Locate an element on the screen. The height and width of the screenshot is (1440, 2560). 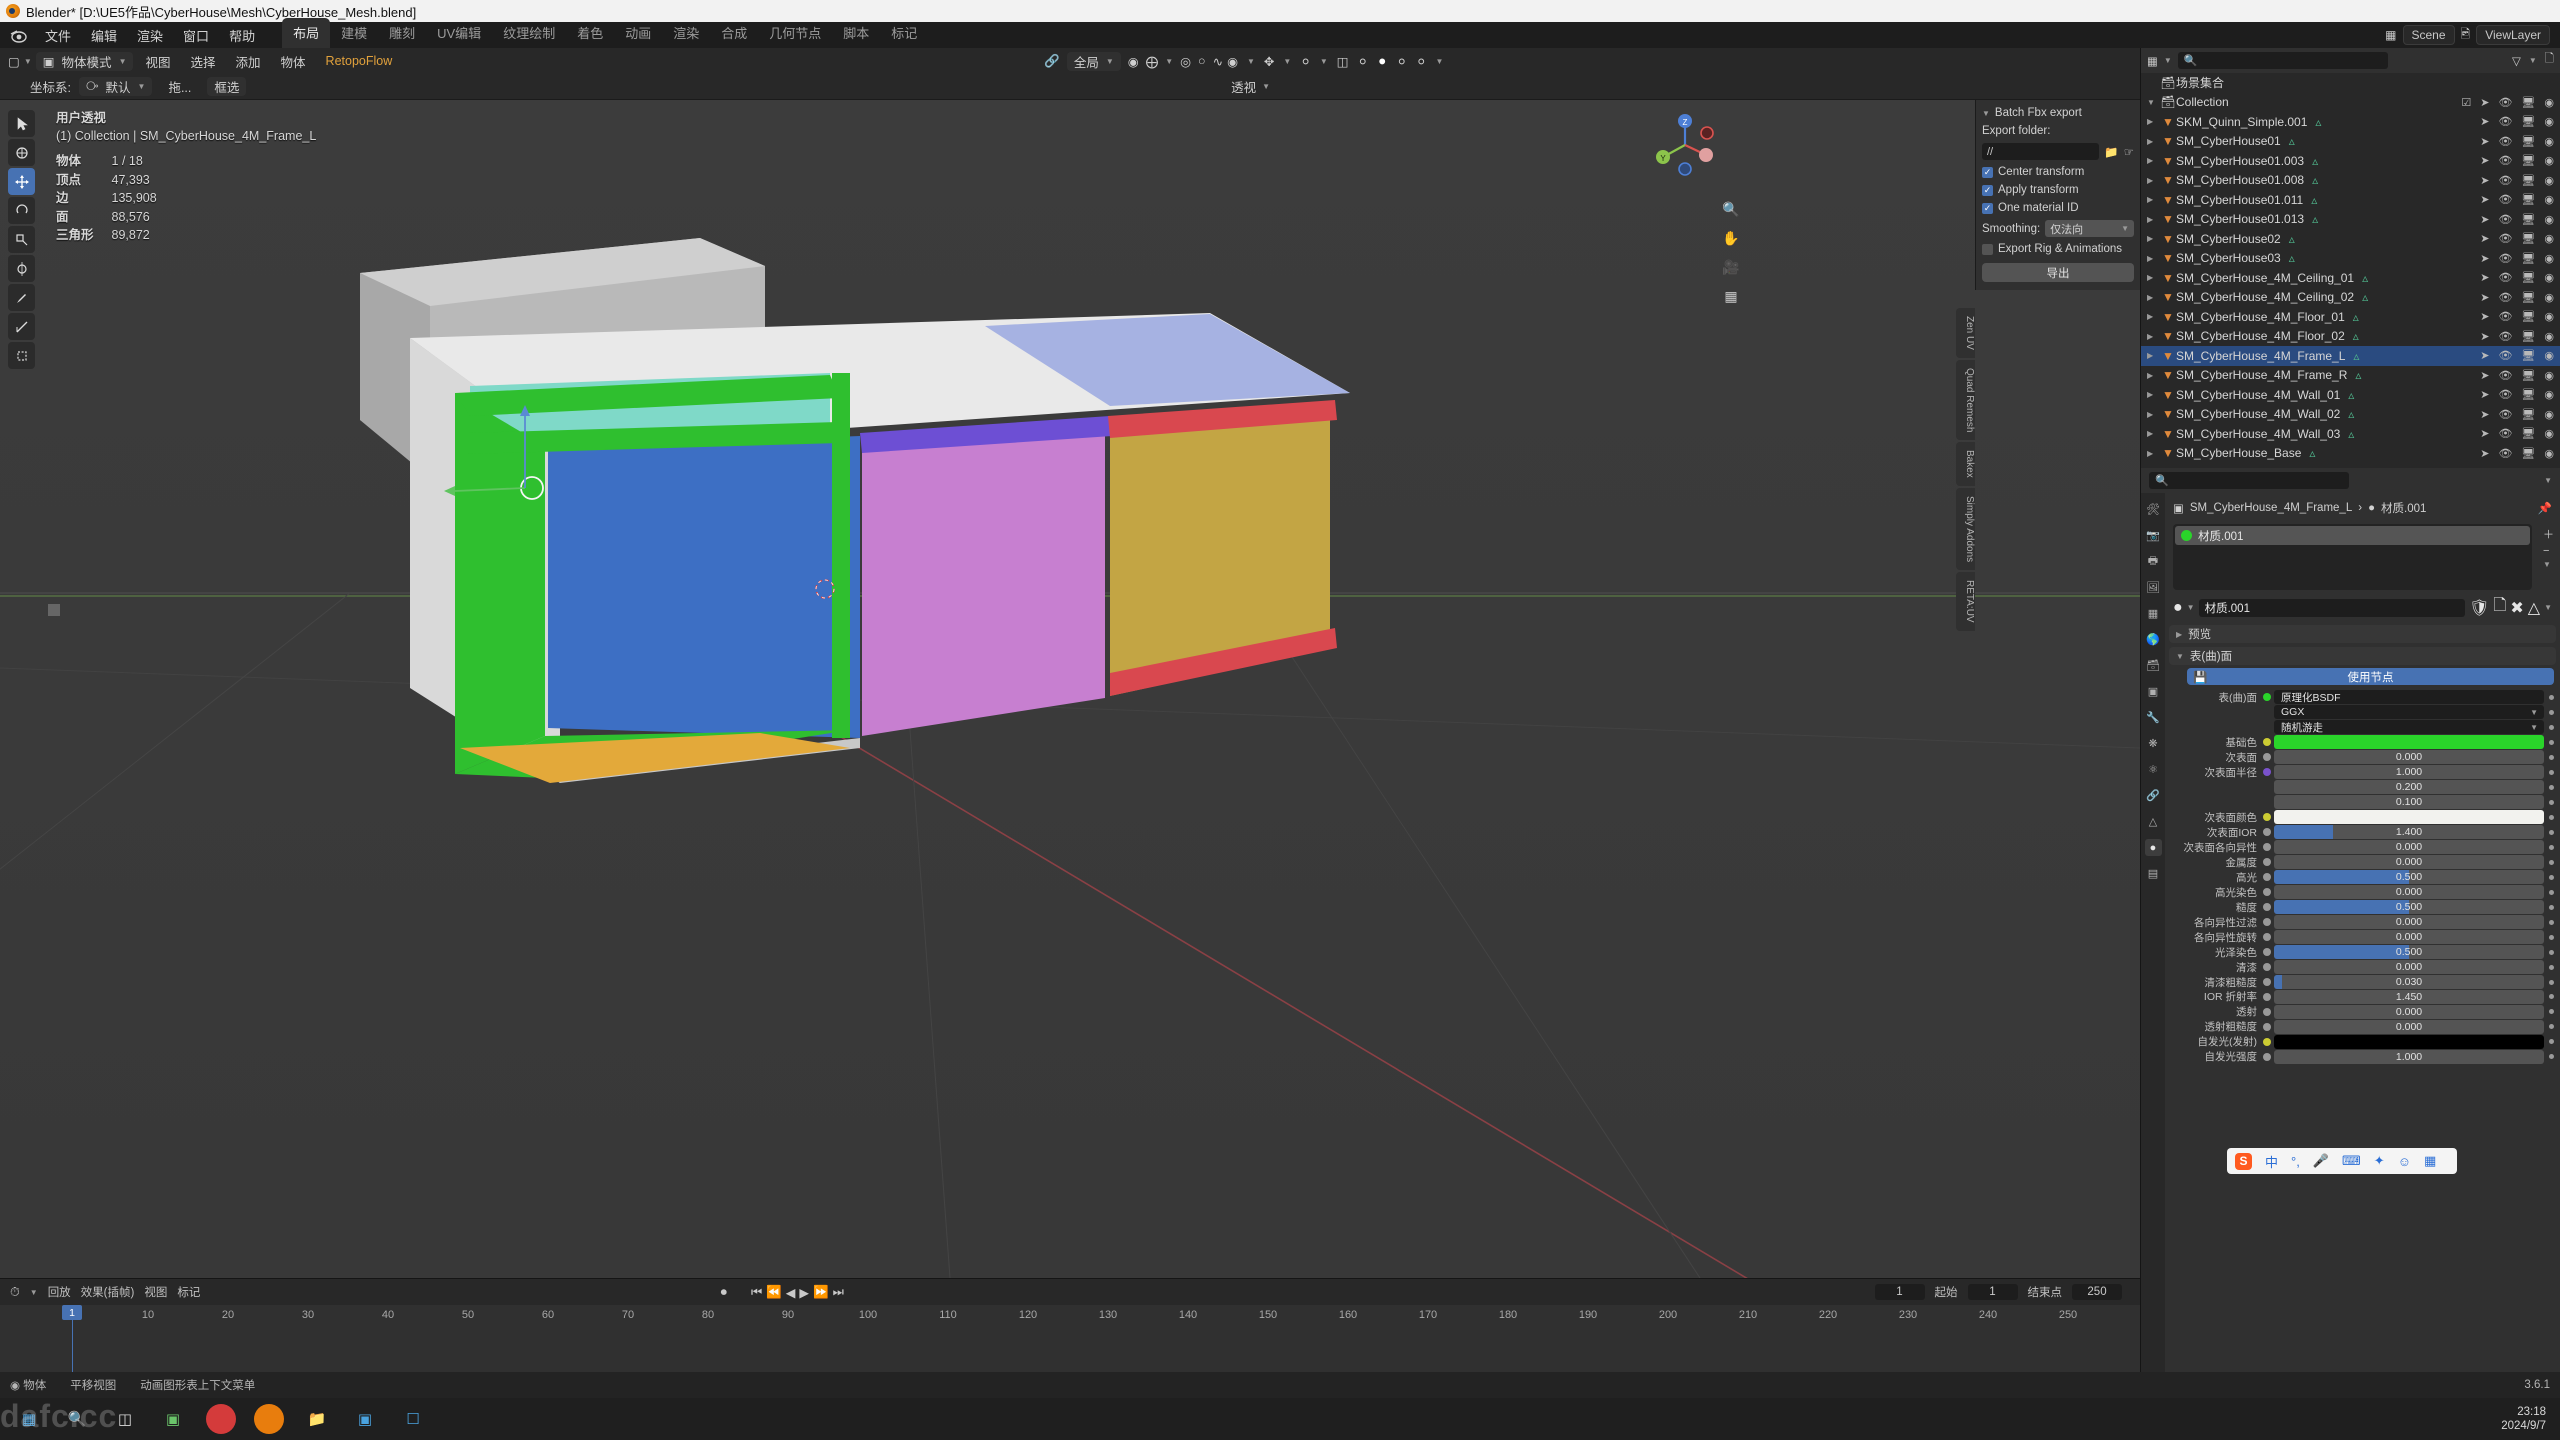
menu-view: 视图 is located at coordinates (157, 61).